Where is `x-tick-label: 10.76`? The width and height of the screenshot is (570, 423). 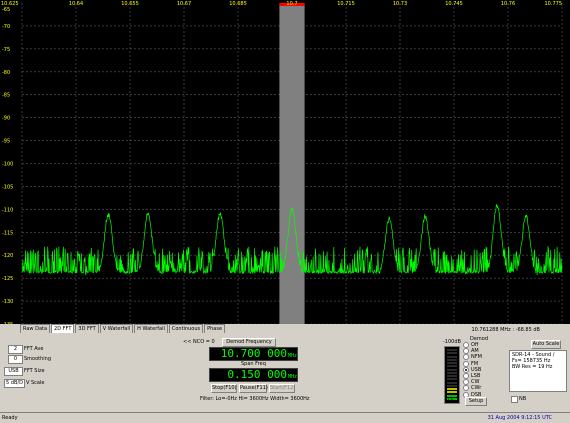 x-tick-label: 10.76 is located at coordinates (508, 4).